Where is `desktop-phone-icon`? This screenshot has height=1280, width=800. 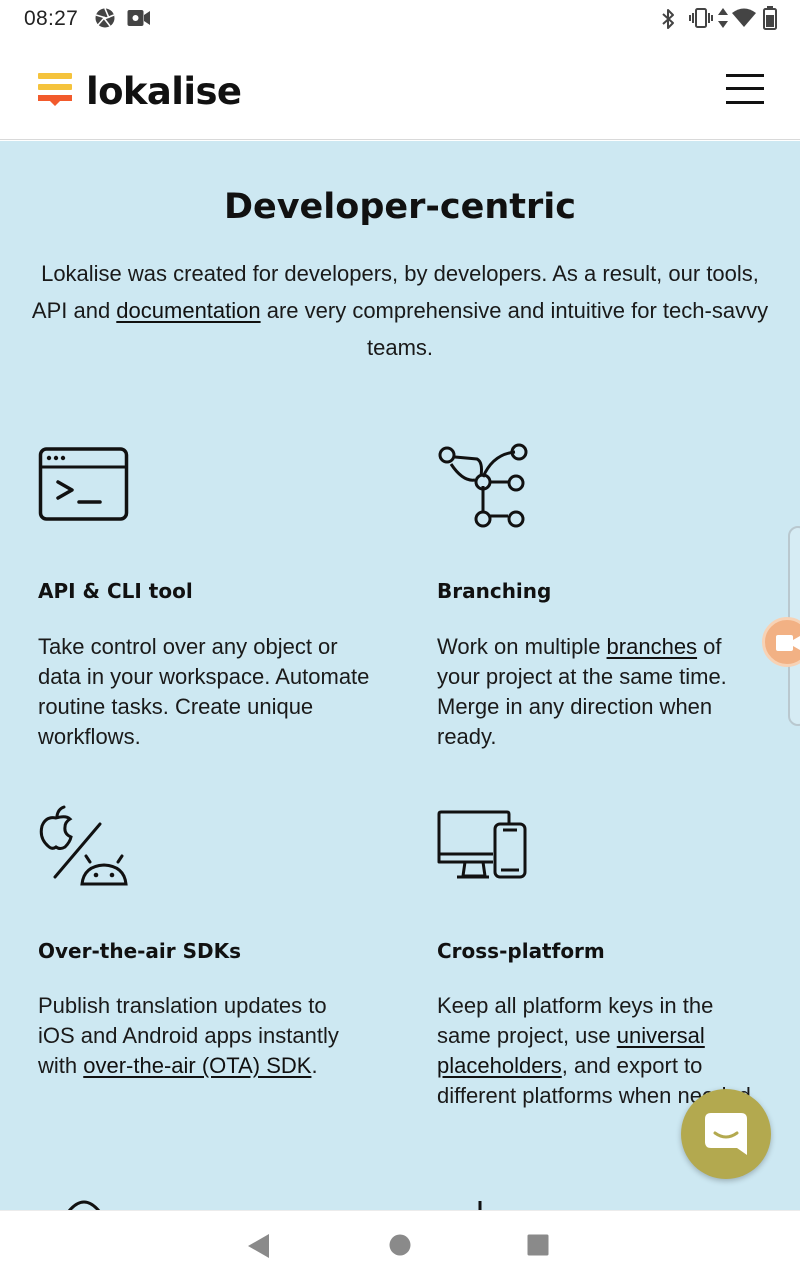 desktop-phone-icon is located at coordinates (482, 844).